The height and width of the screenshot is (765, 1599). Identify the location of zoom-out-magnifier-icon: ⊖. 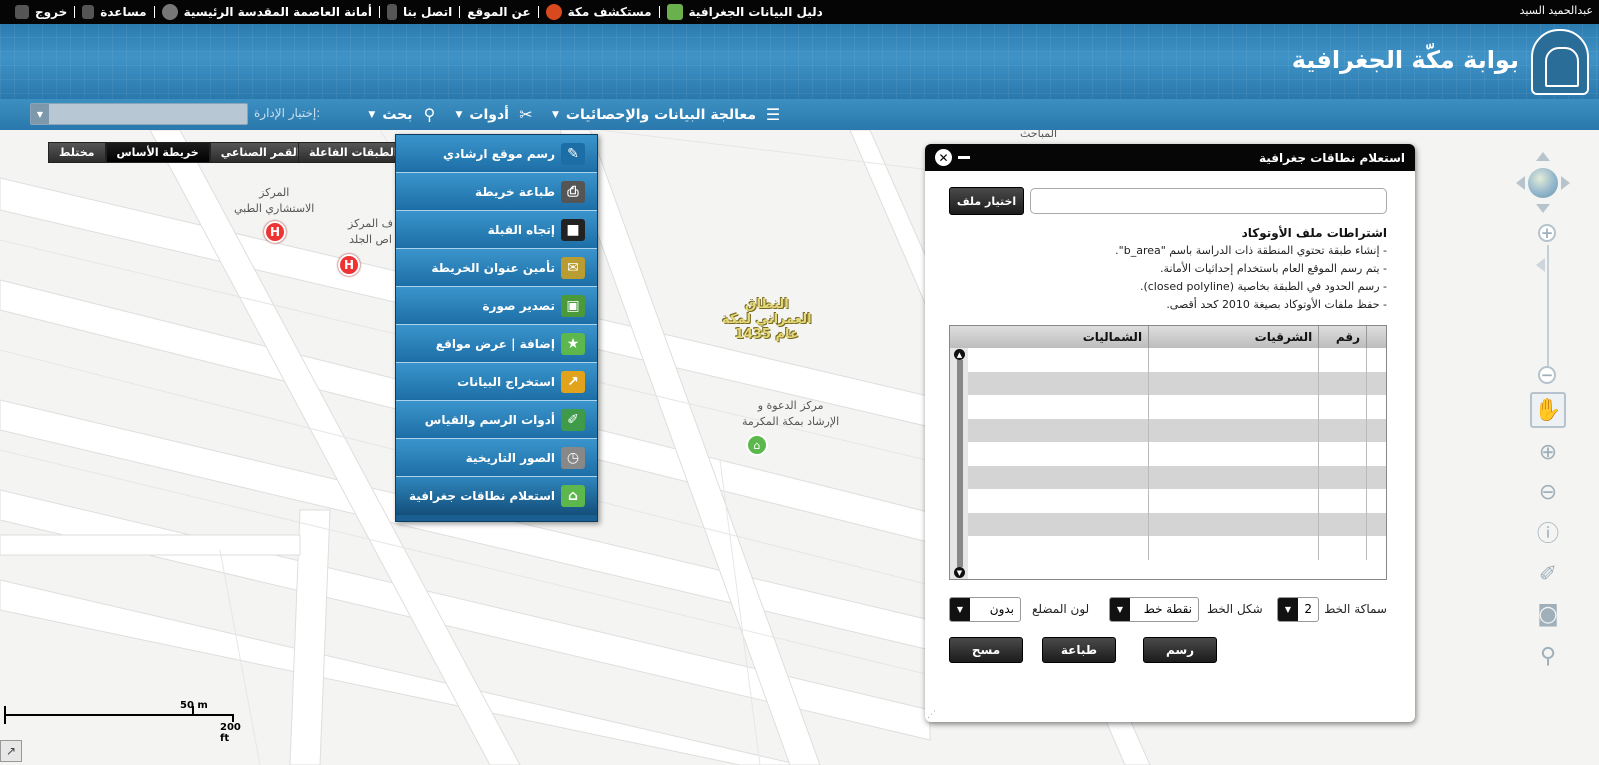
(1548, 492).